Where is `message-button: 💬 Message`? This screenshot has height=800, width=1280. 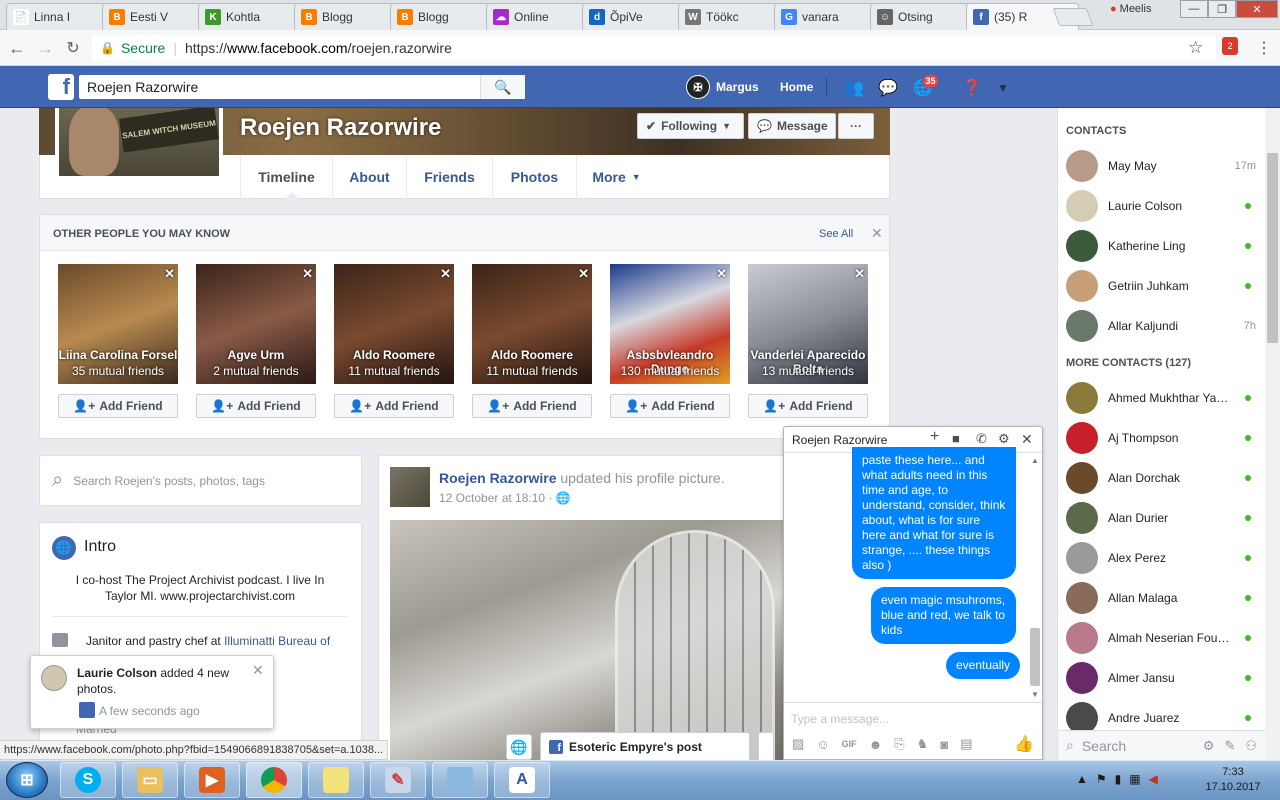 message-button: 💬 Message is located at coordinates (792, 126).